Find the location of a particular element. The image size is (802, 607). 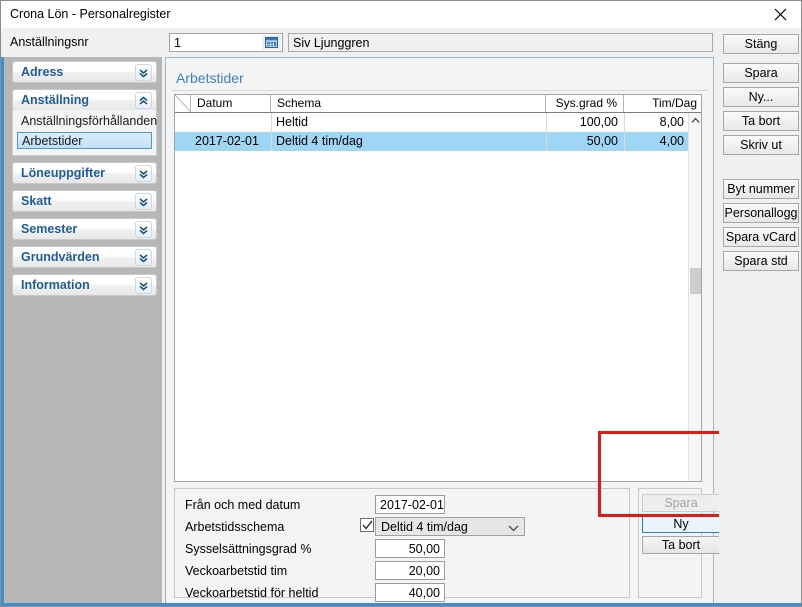

form-row-veckoarbetstid-tim: Veckoarbetstid tim 20,00 is located at coordinates (403, 571).